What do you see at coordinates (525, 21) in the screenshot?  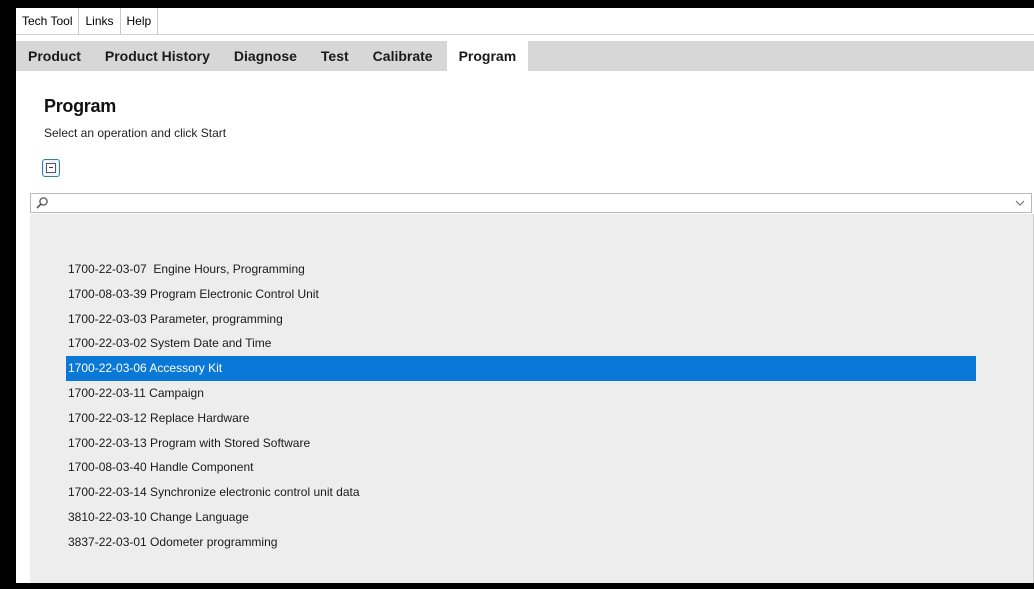 I see `menu-bar-background` at bounding box center [525, 21].